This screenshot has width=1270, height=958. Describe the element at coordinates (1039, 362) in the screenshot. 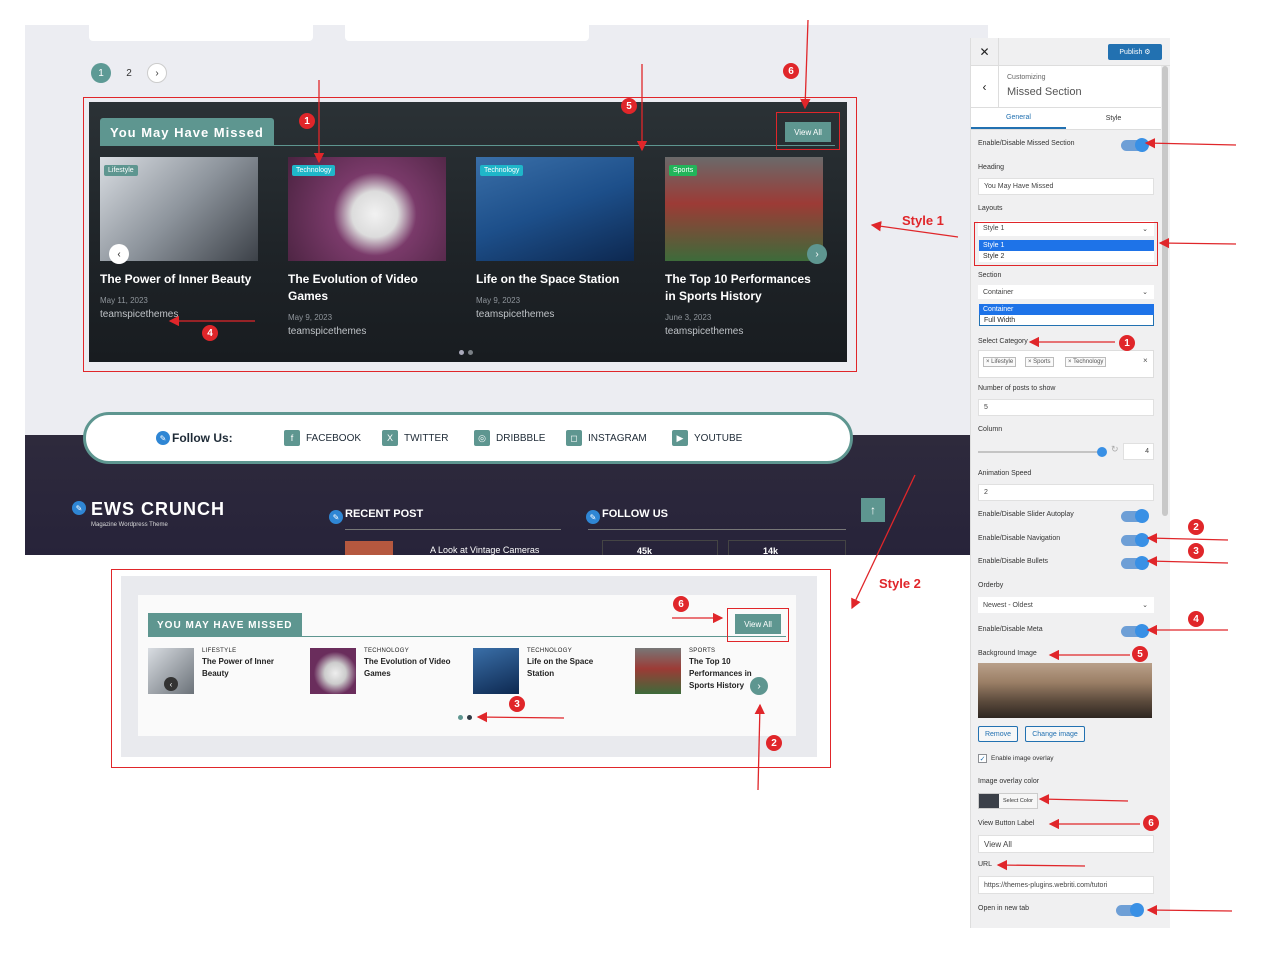

I see `category-tag: × Sports` at that location.